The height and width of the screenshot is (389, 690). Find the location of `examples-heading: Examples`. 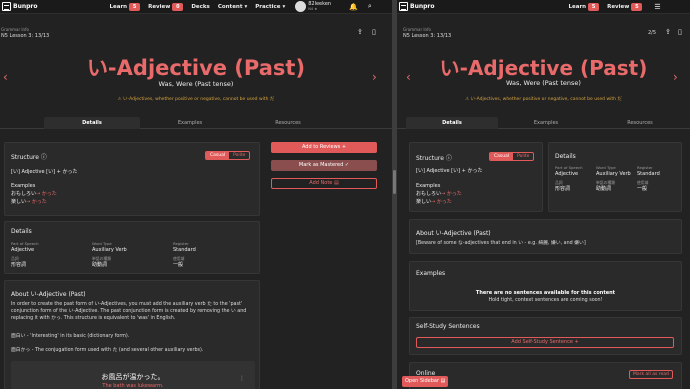

examples-heading: Examples is located at coordinates (431, 273).